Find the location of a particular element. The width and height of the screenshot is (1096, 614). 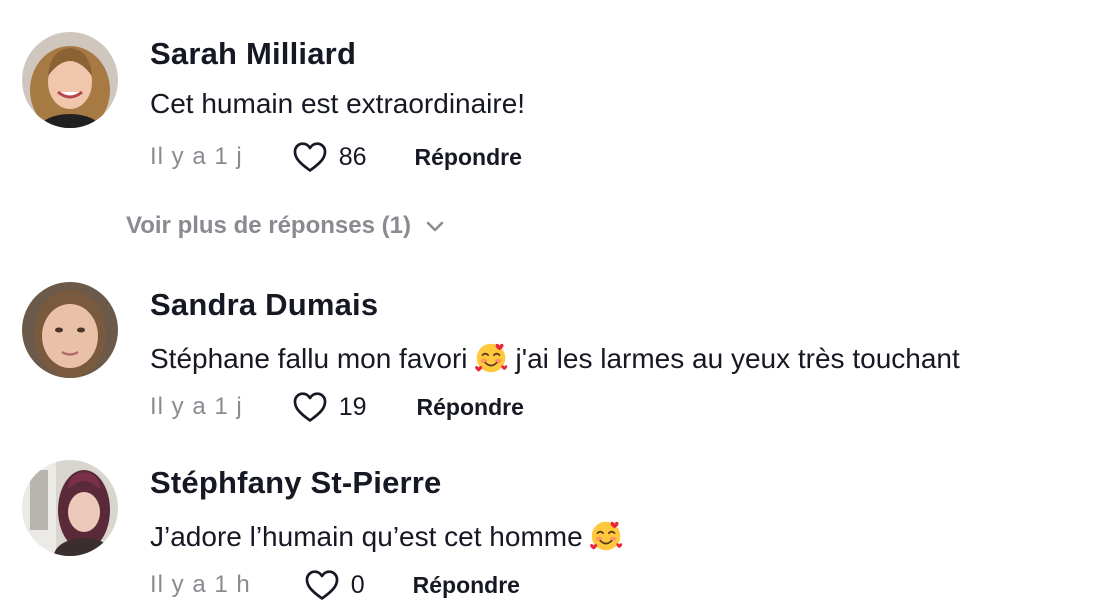

comment-text-part: Stéphane fallu mon favori is located at coordinates (309, 358).